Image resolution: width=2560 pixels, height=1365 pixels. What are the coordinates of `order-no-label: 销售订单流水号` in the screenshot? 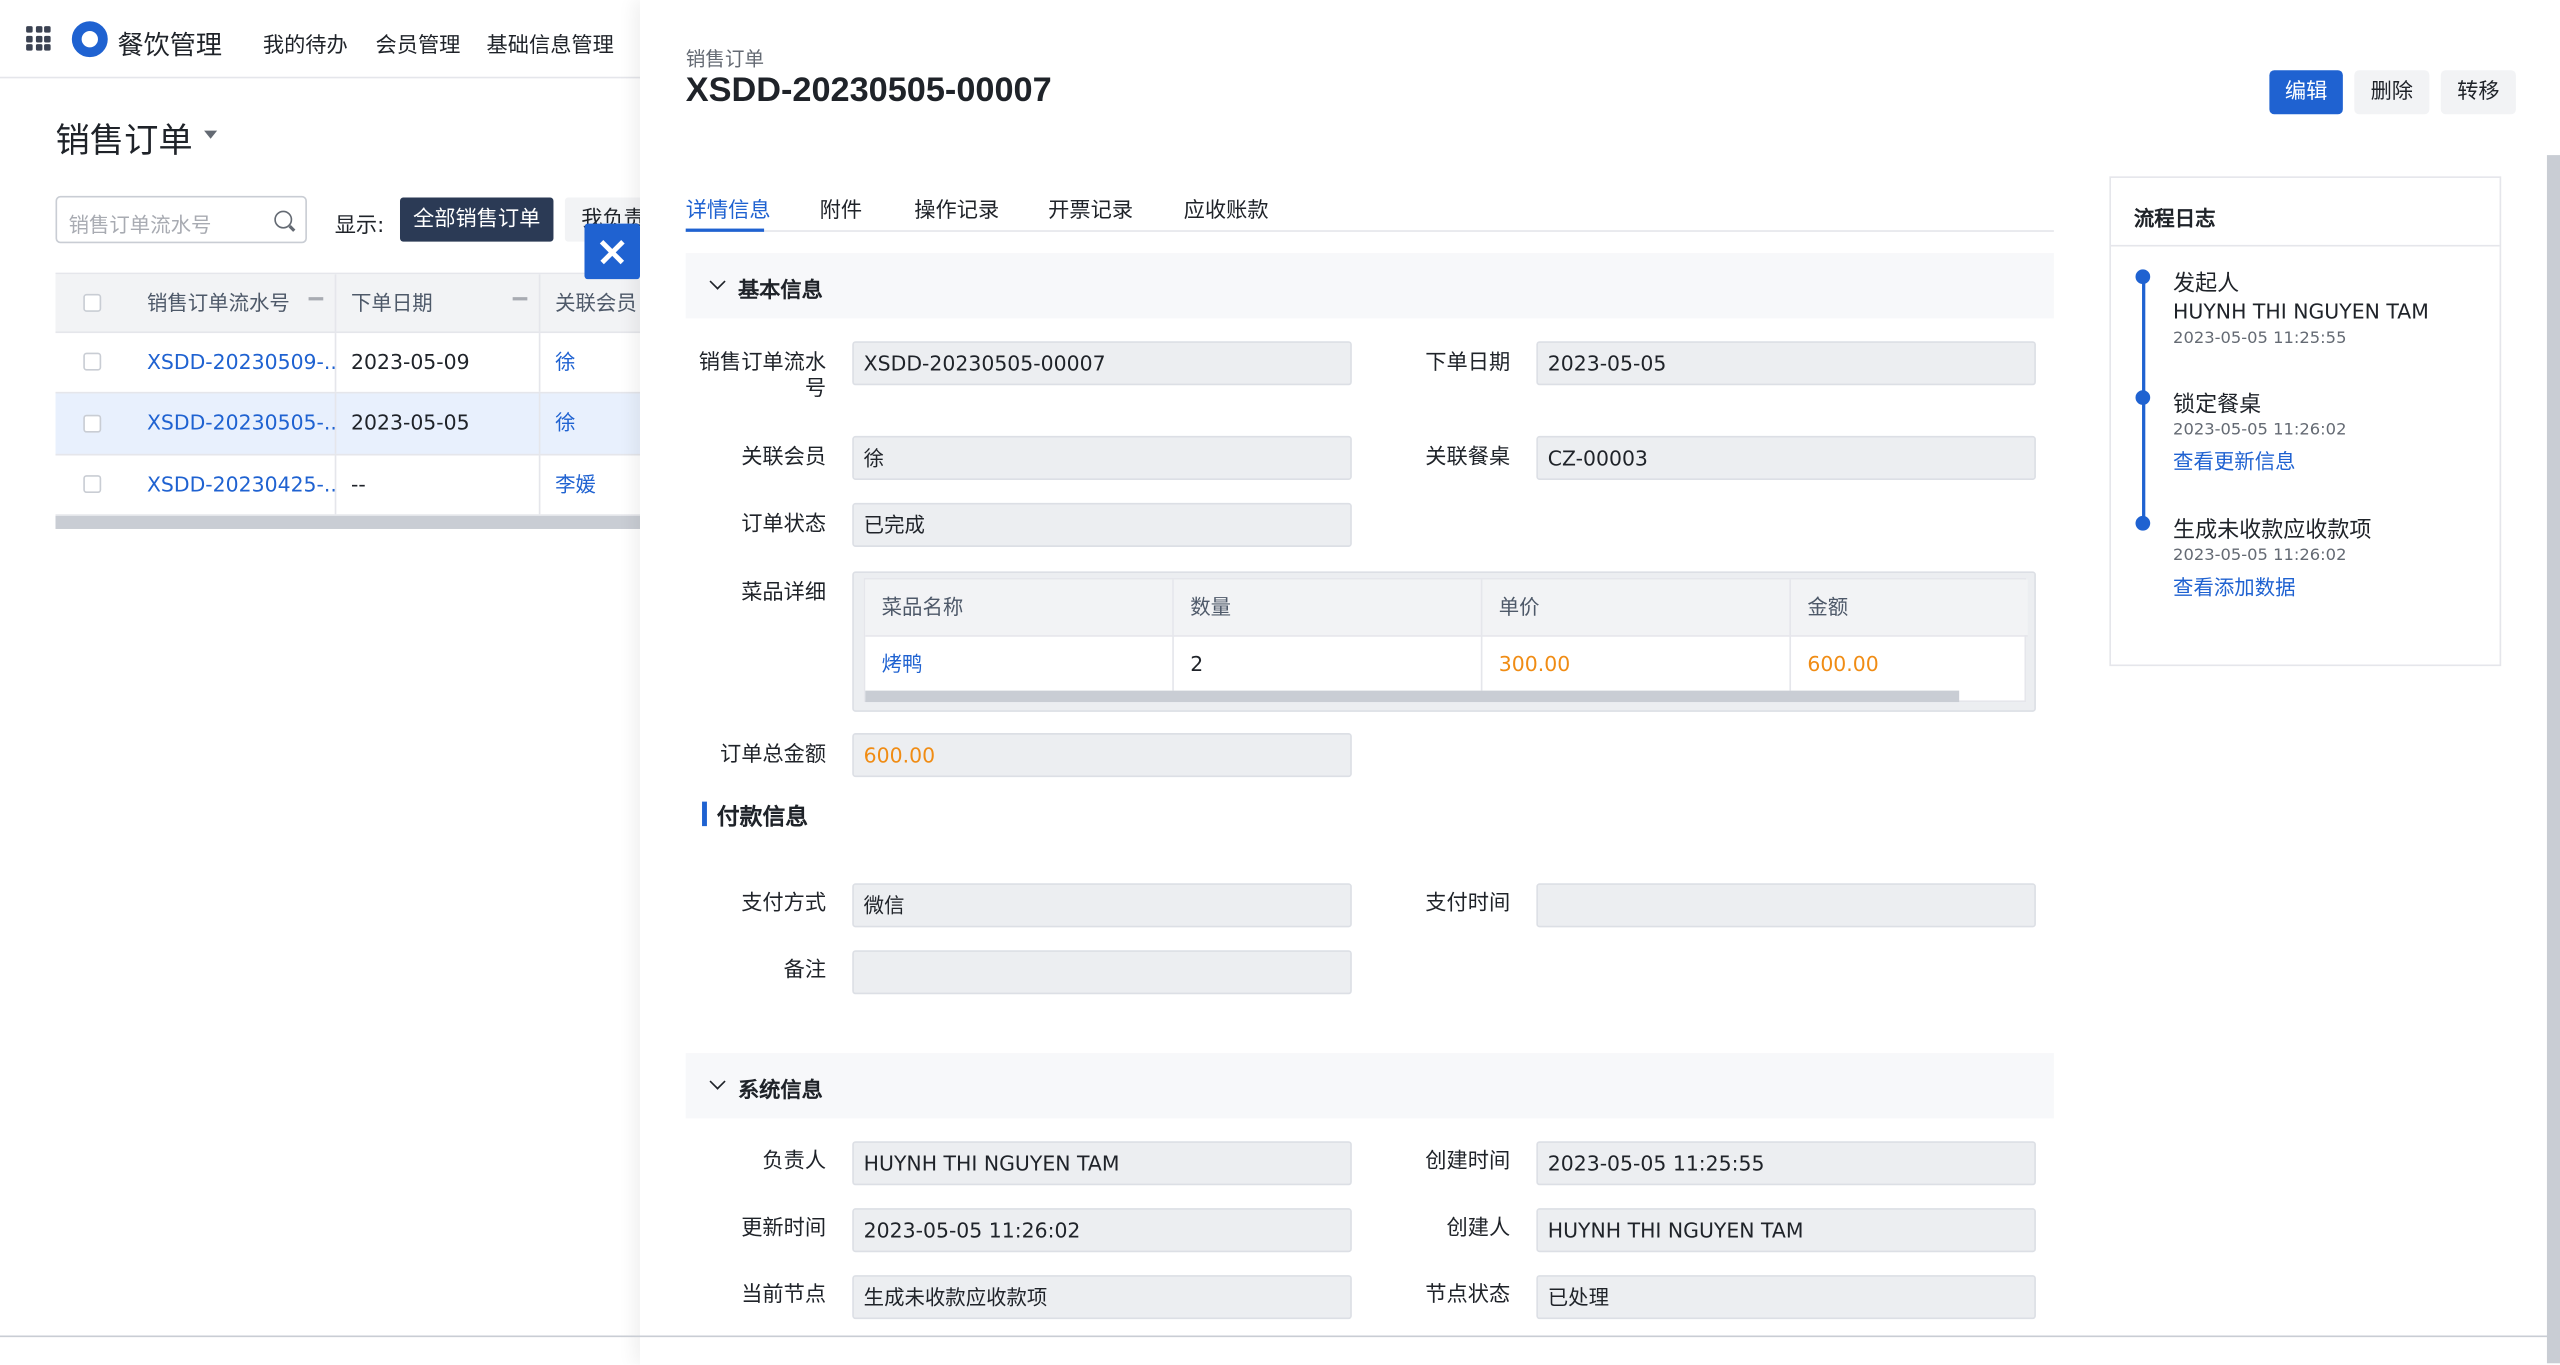 It's located at (762, 376).